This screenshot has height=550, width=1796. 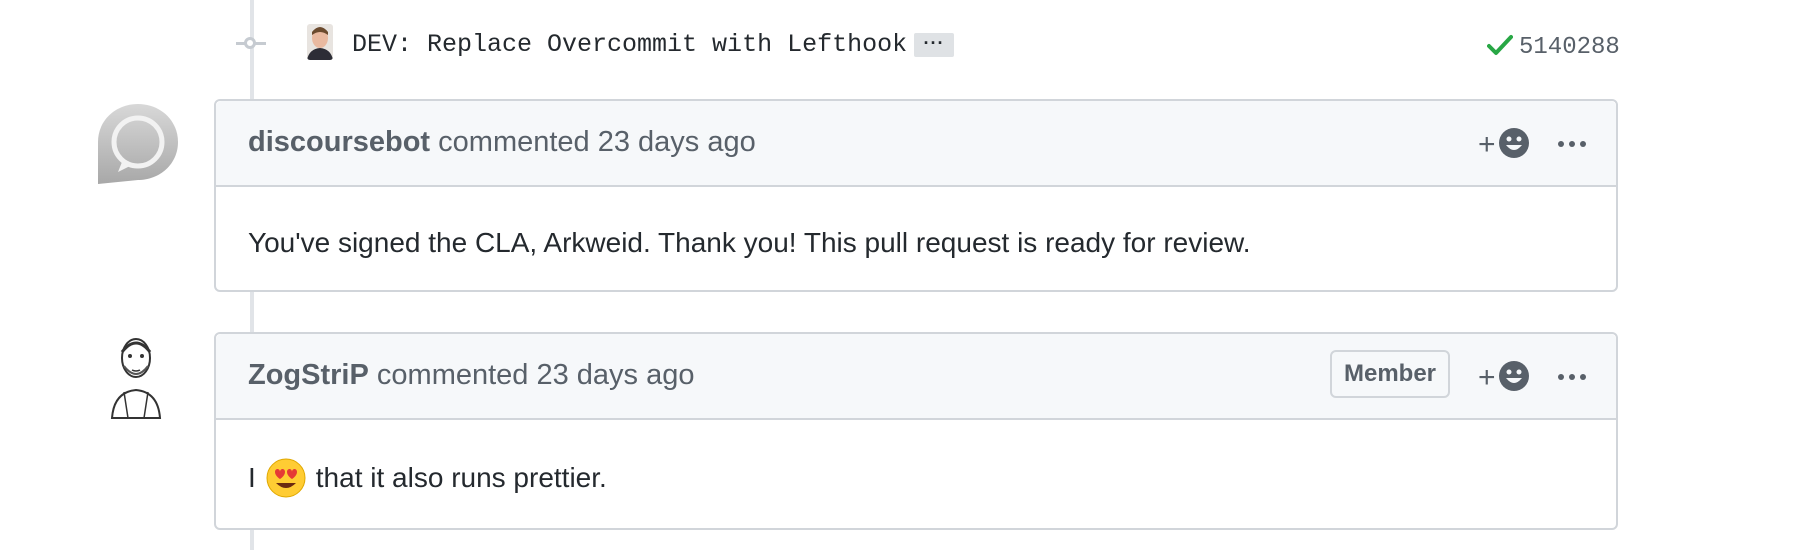 What do you see at coordinates (252, 313) in the screenshot?
I see `timeline-line-mid` at bounding box center [252, 313].